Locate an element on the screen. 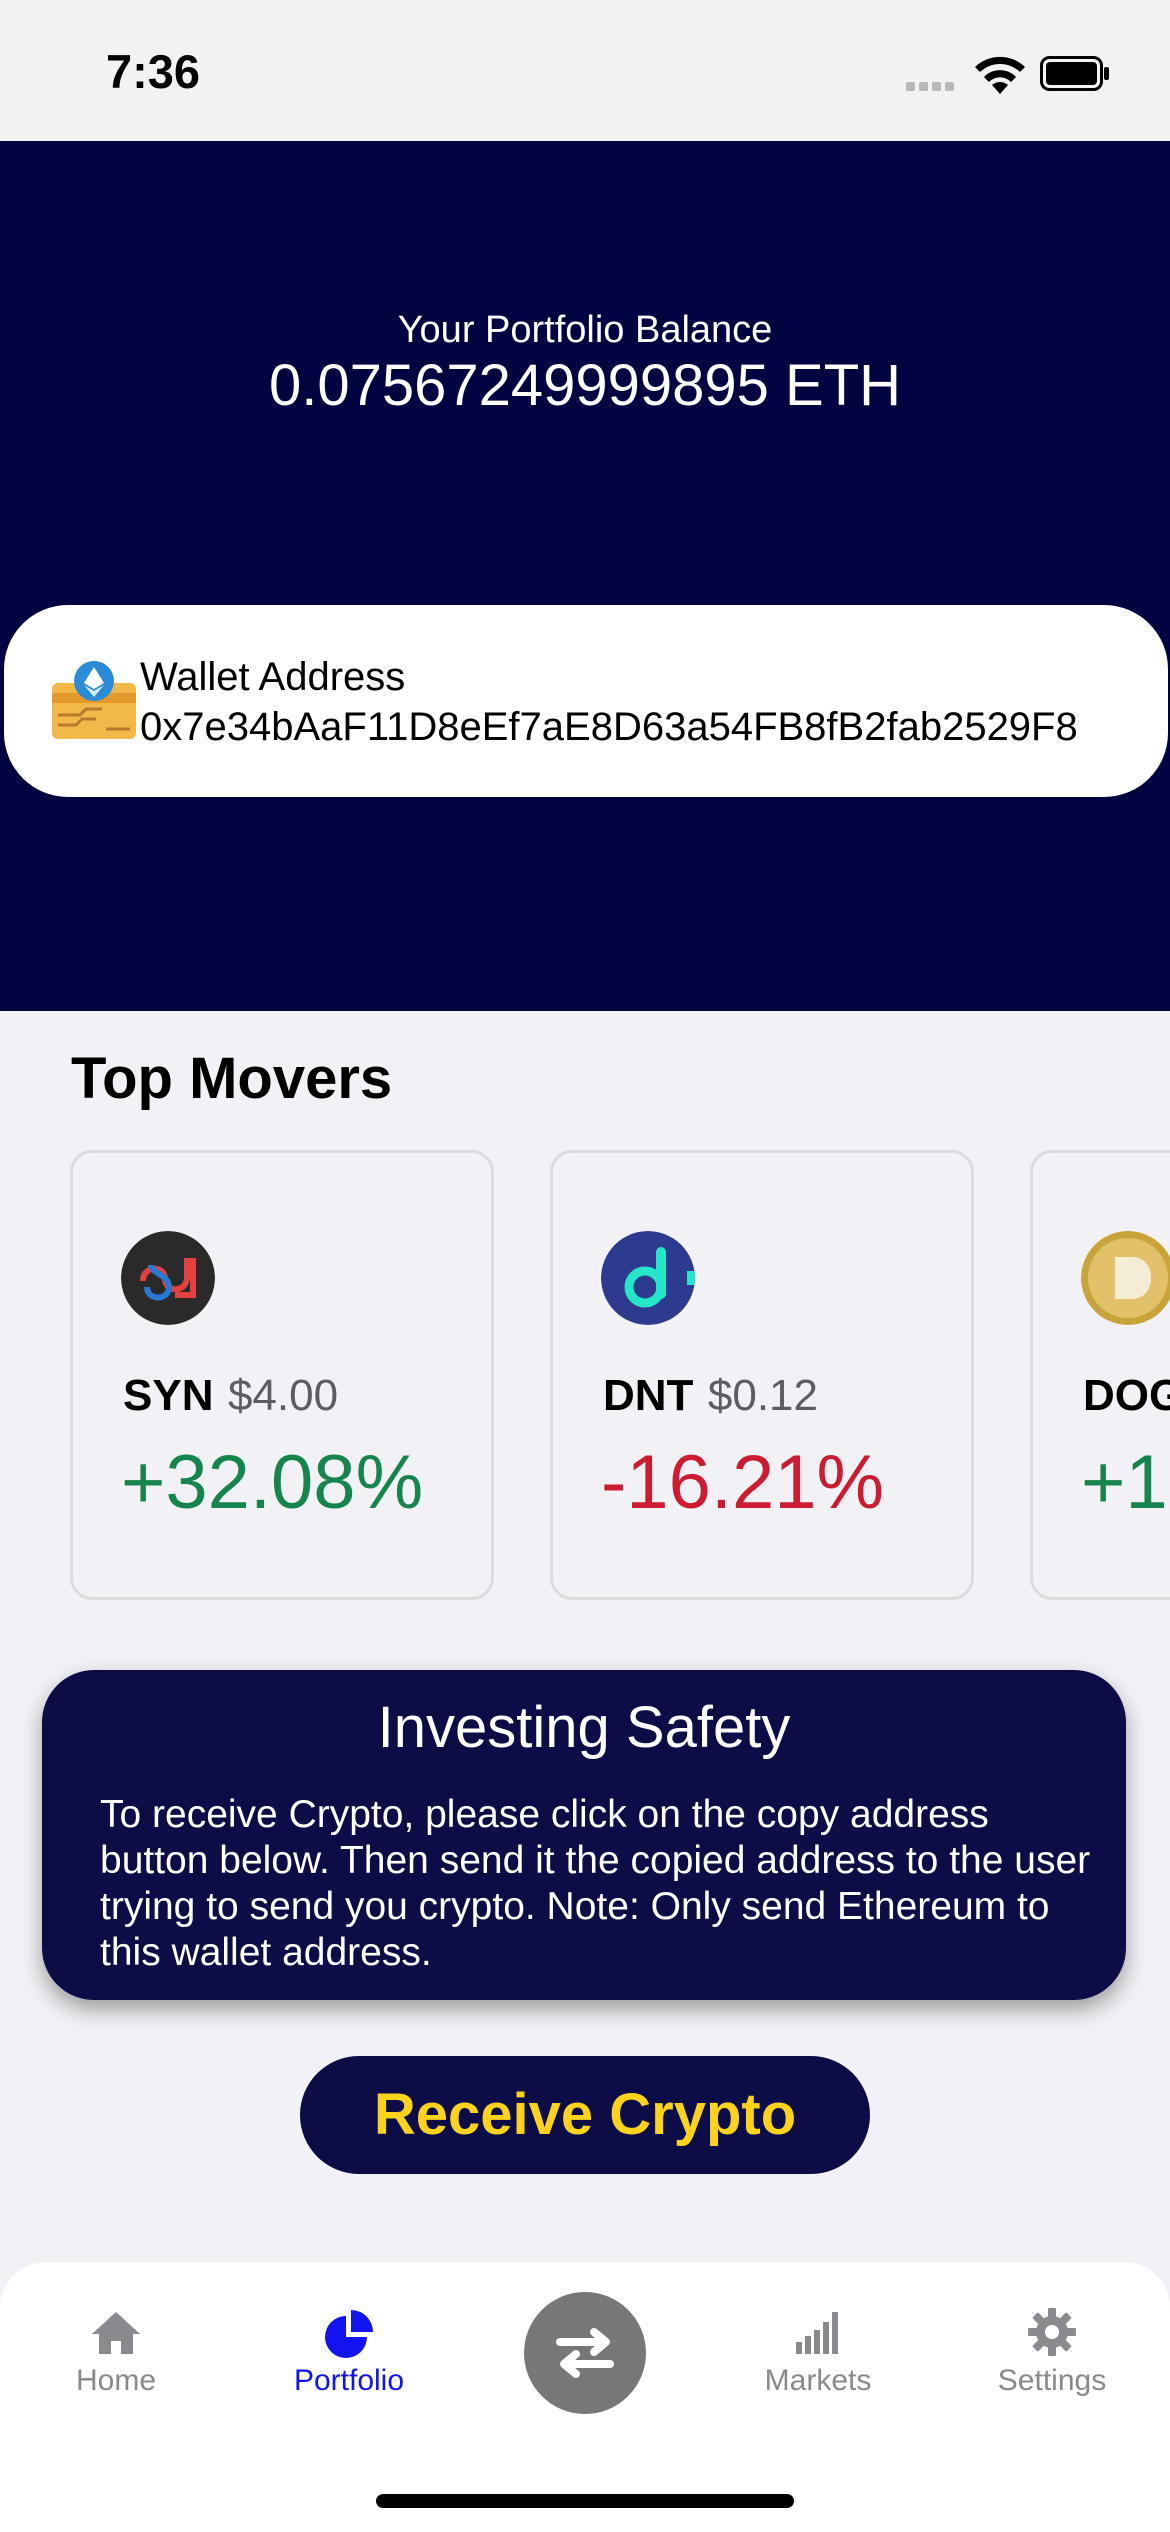 The height and width of the screenshot is (2532, 1170). tab-label: Settings is located at coordinates (1052, 2380).